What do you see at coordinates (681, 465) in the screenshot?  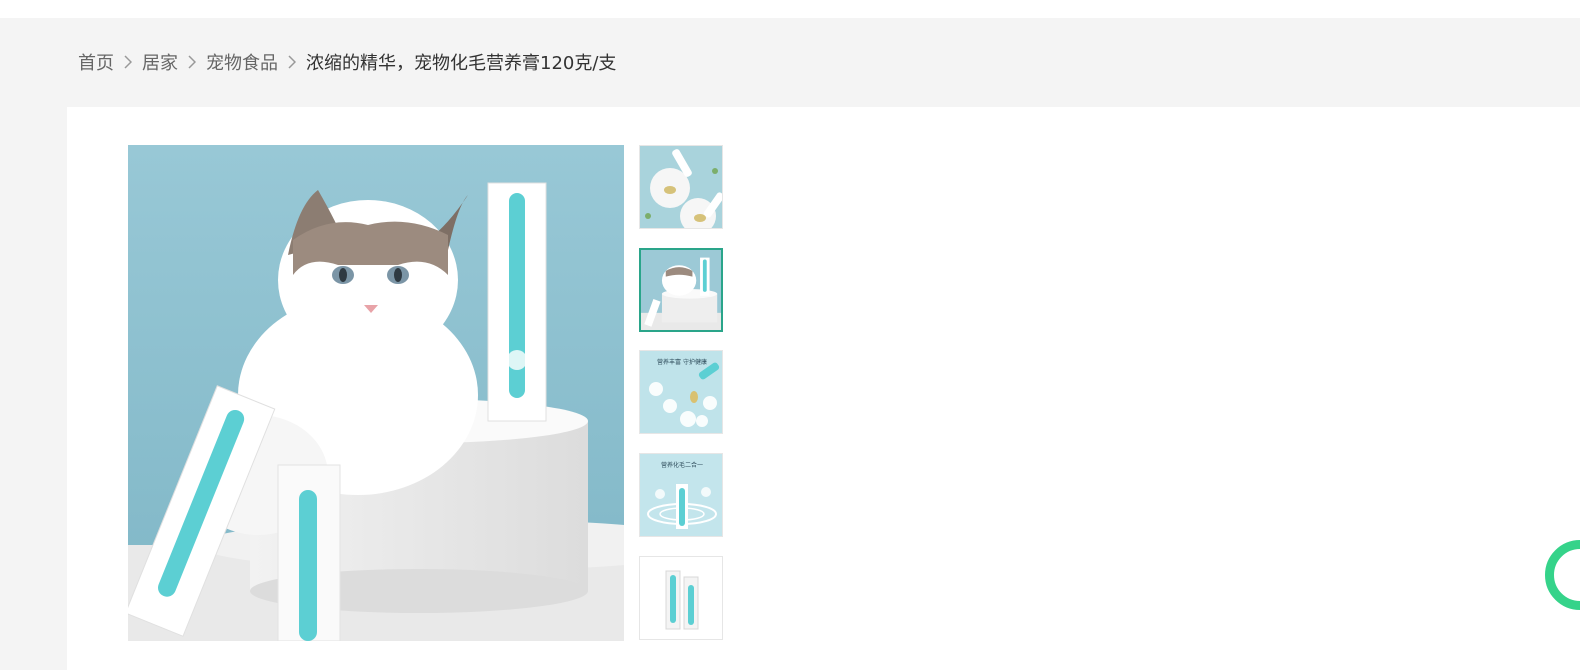 I see `hairball-thumbnail-title: 营养化毛二合一` at bounding box center [681, 465].